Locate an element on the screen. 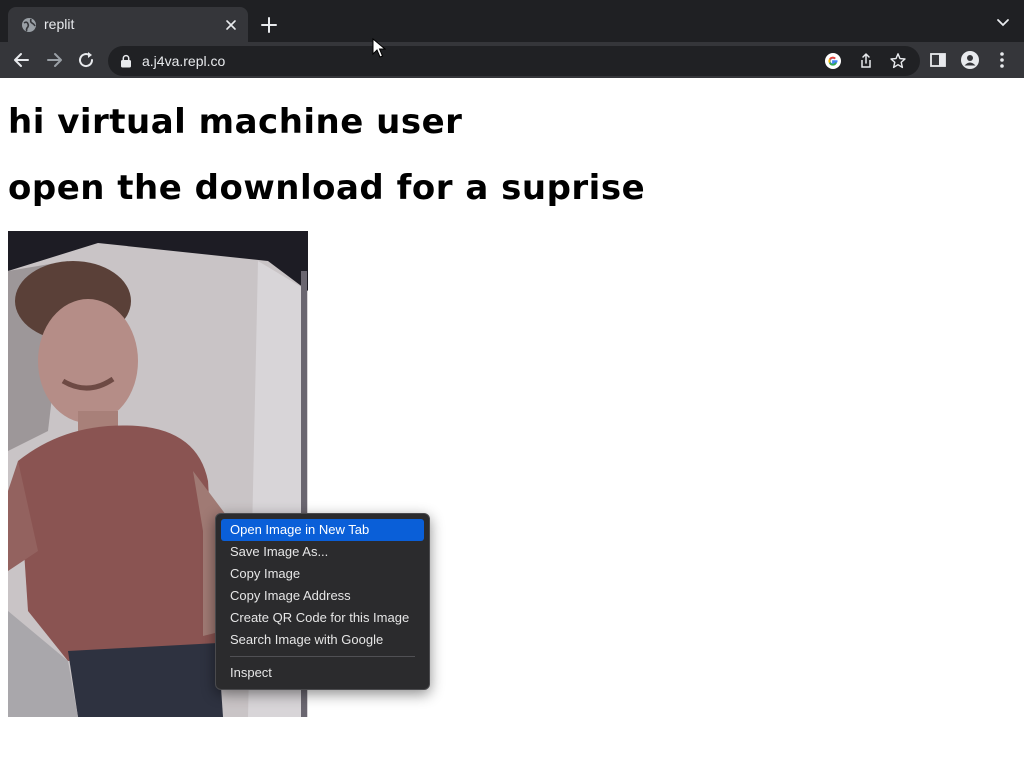 This screenshot has width=1024, height=768. url-text: a.j4va.repl.co is located at coordinates (184, 61).